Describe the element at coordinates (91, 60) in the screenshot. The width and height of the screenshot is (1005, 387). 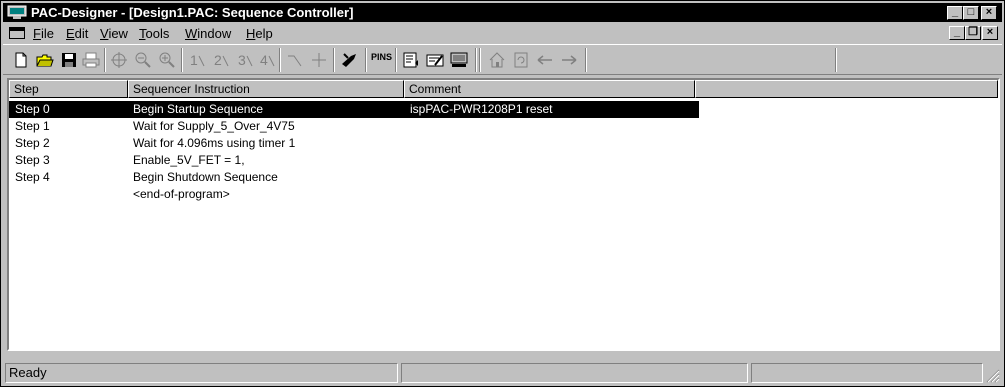
I see `print-icon` at that location.